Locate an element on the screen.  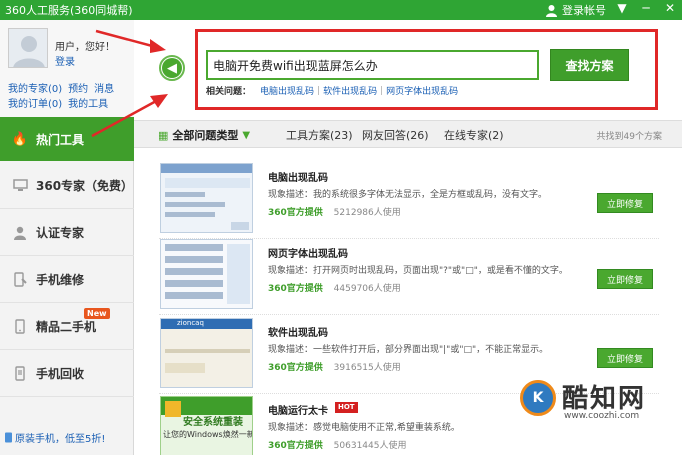
result-meta: 360官方提供 3916515人使用 is located at coordinates (334, 366).